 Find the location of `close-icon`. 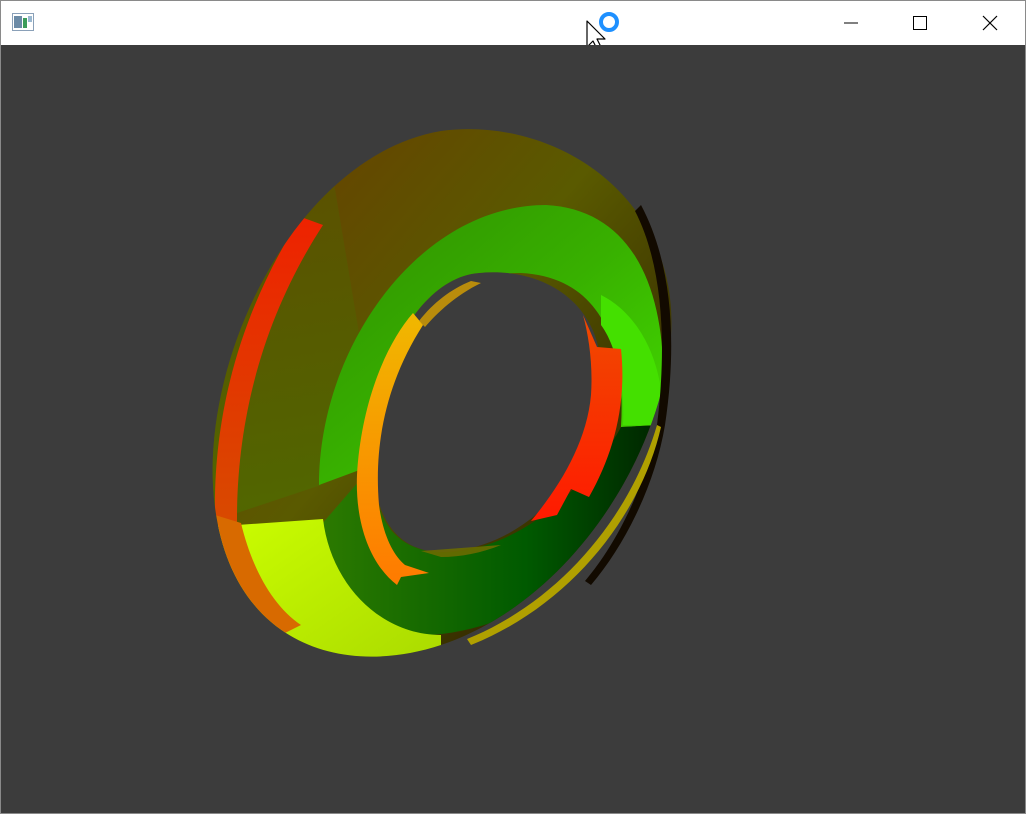

close-icon is located at coordinates (990, 23).